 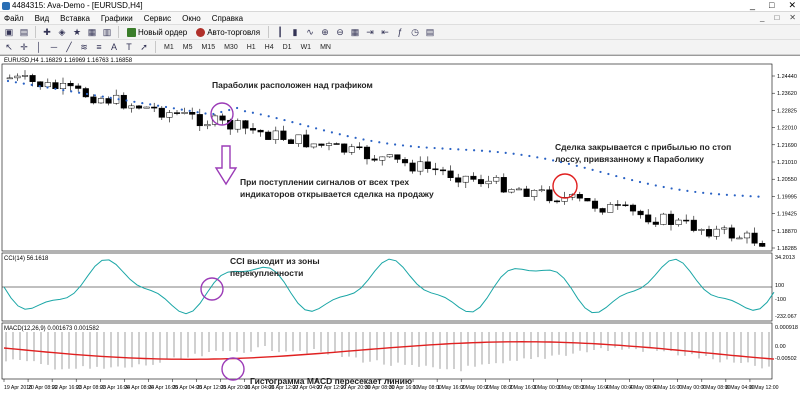 What do you see at coordinates (114, 47) in the screenshot?
I see `text-icon: A` at bounding box center [114, 47].